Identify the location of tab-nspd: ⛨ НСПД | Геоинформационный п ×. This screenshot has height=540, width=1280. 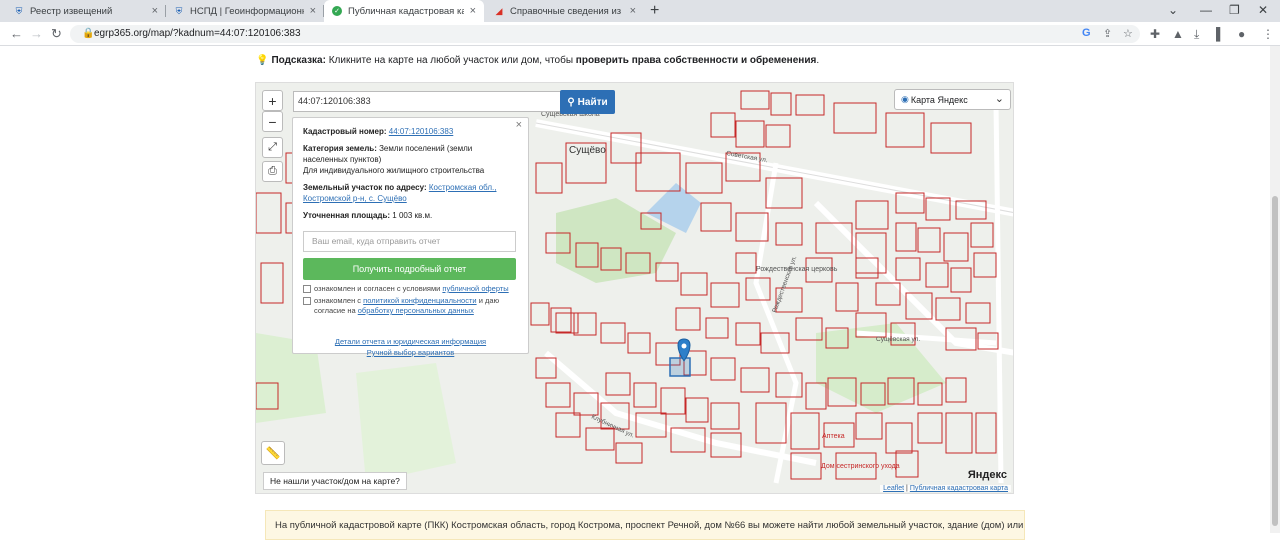
(245, 11).